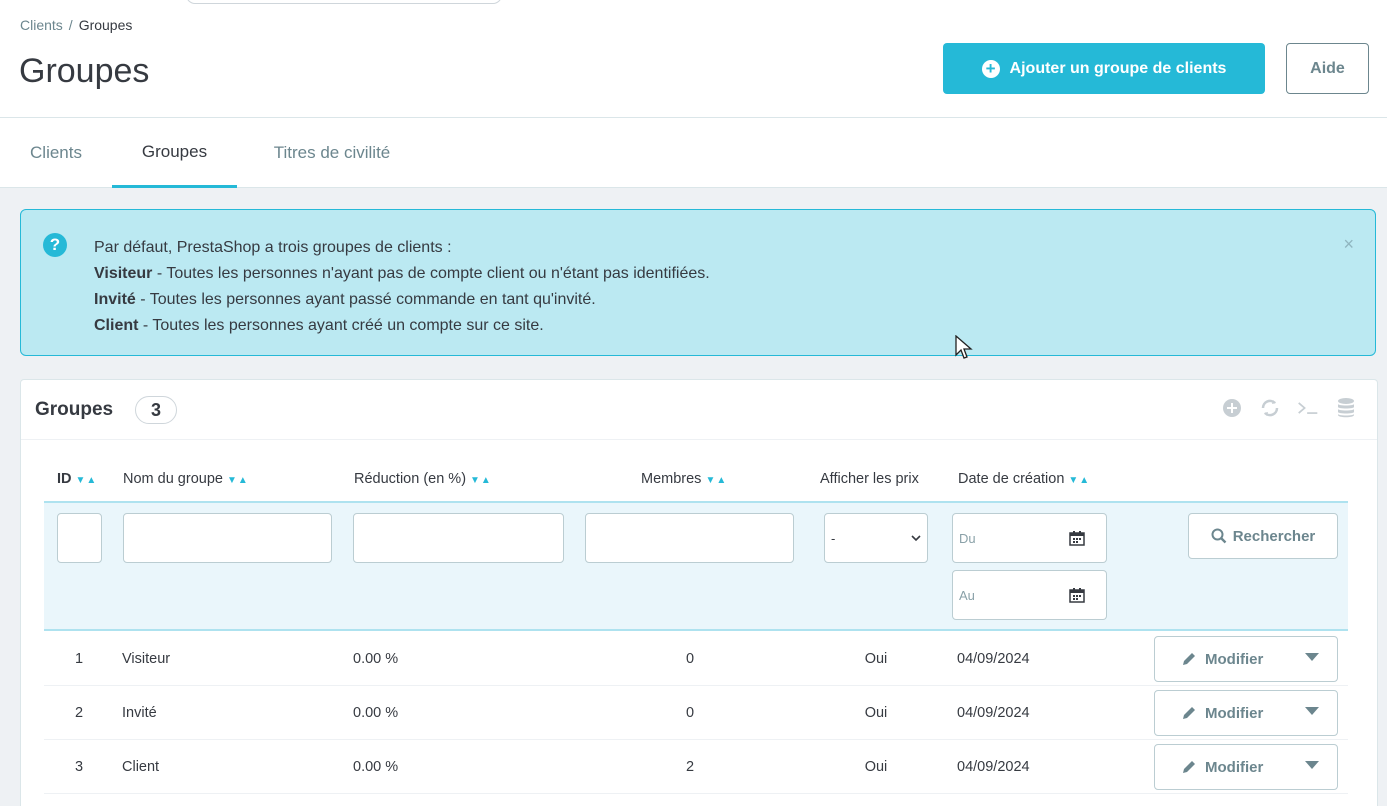 The image size is (1387, 806). I want to click on filter-date-from-input: Du, so click(1000, 538).